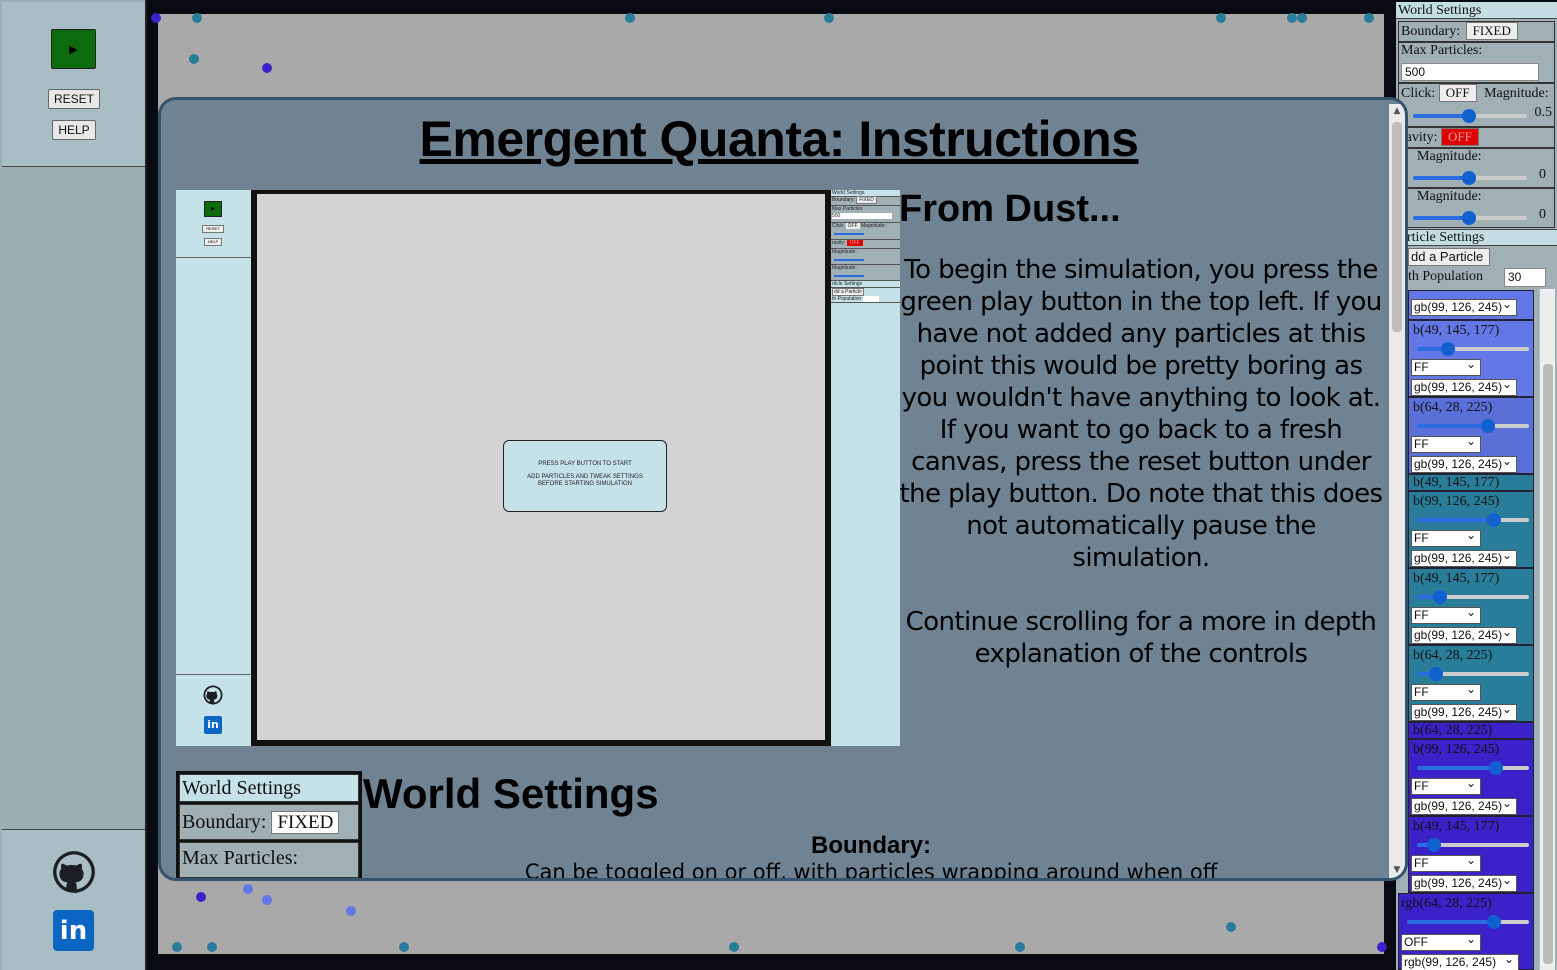 Image resolution: width=1557 pixels, height=970 pixels. I want to click on gravity-toggle: OFF, so click(1460, 137).